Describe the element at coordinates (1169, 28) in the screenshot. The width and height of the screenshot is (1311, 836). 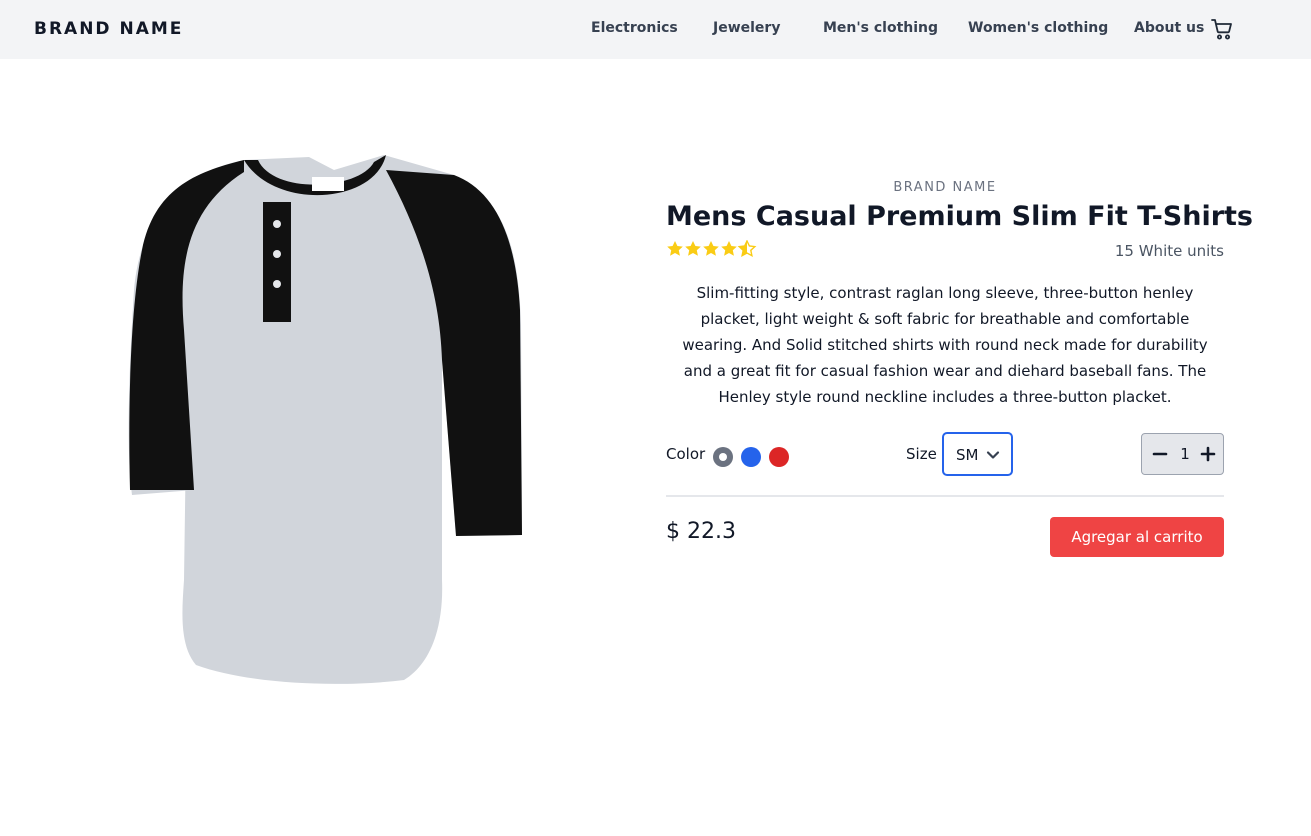
I see `nav-link-about-us: About us` at that location.